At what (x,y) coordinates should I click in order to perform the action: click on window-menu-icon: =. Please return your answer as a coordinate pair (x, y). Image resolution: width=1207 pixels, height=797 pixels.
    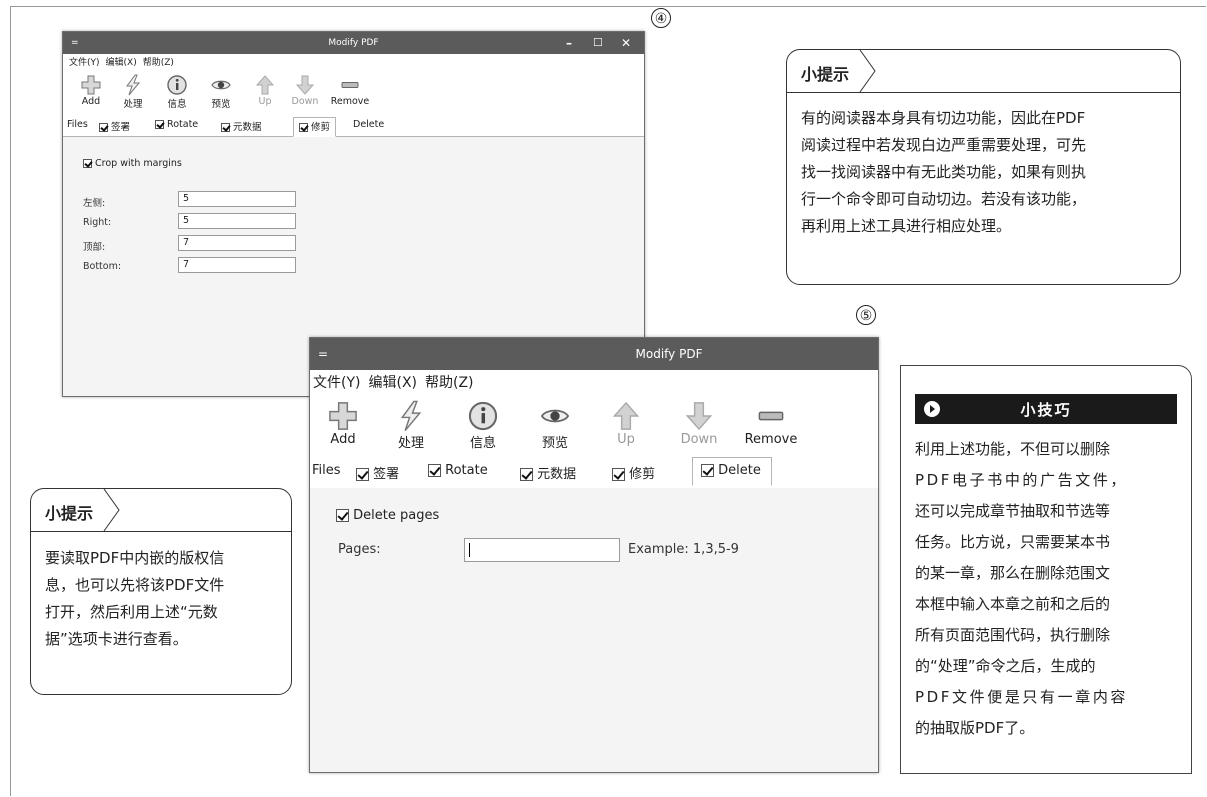
    Looking at the image, I should click on (323, 354).